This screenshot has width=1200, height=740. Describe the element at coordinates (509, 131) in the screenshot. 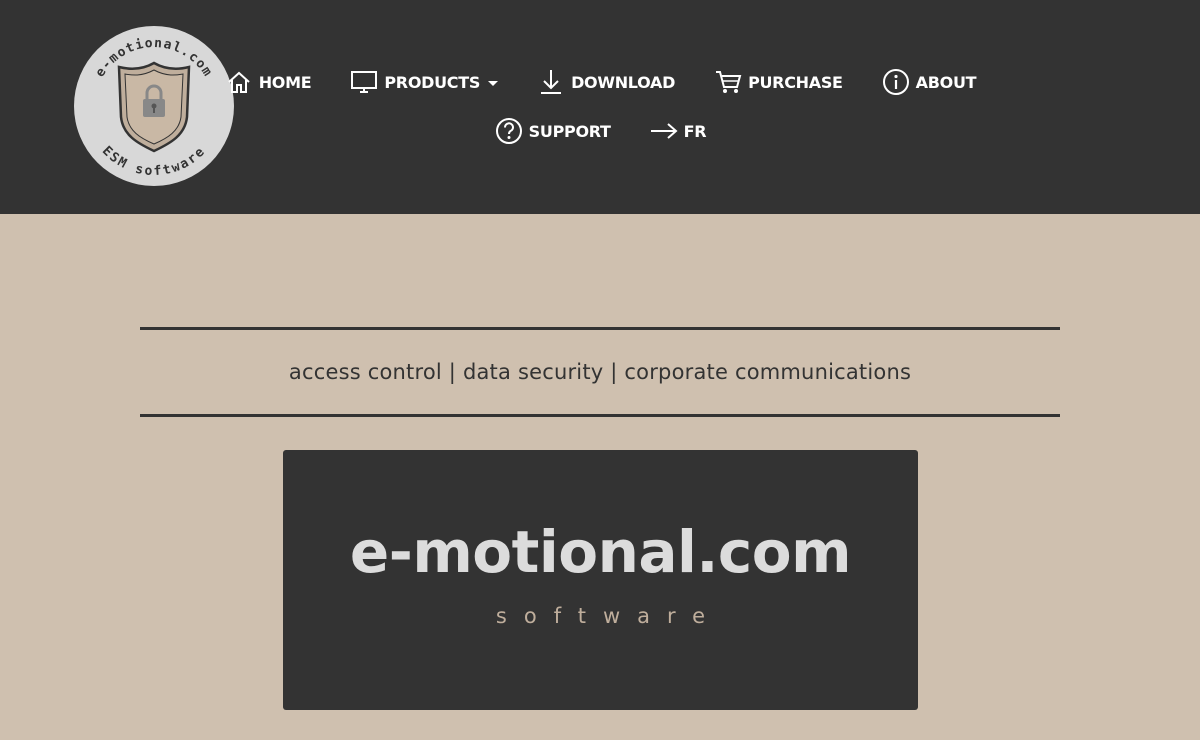

I see `help-icon` at that location.